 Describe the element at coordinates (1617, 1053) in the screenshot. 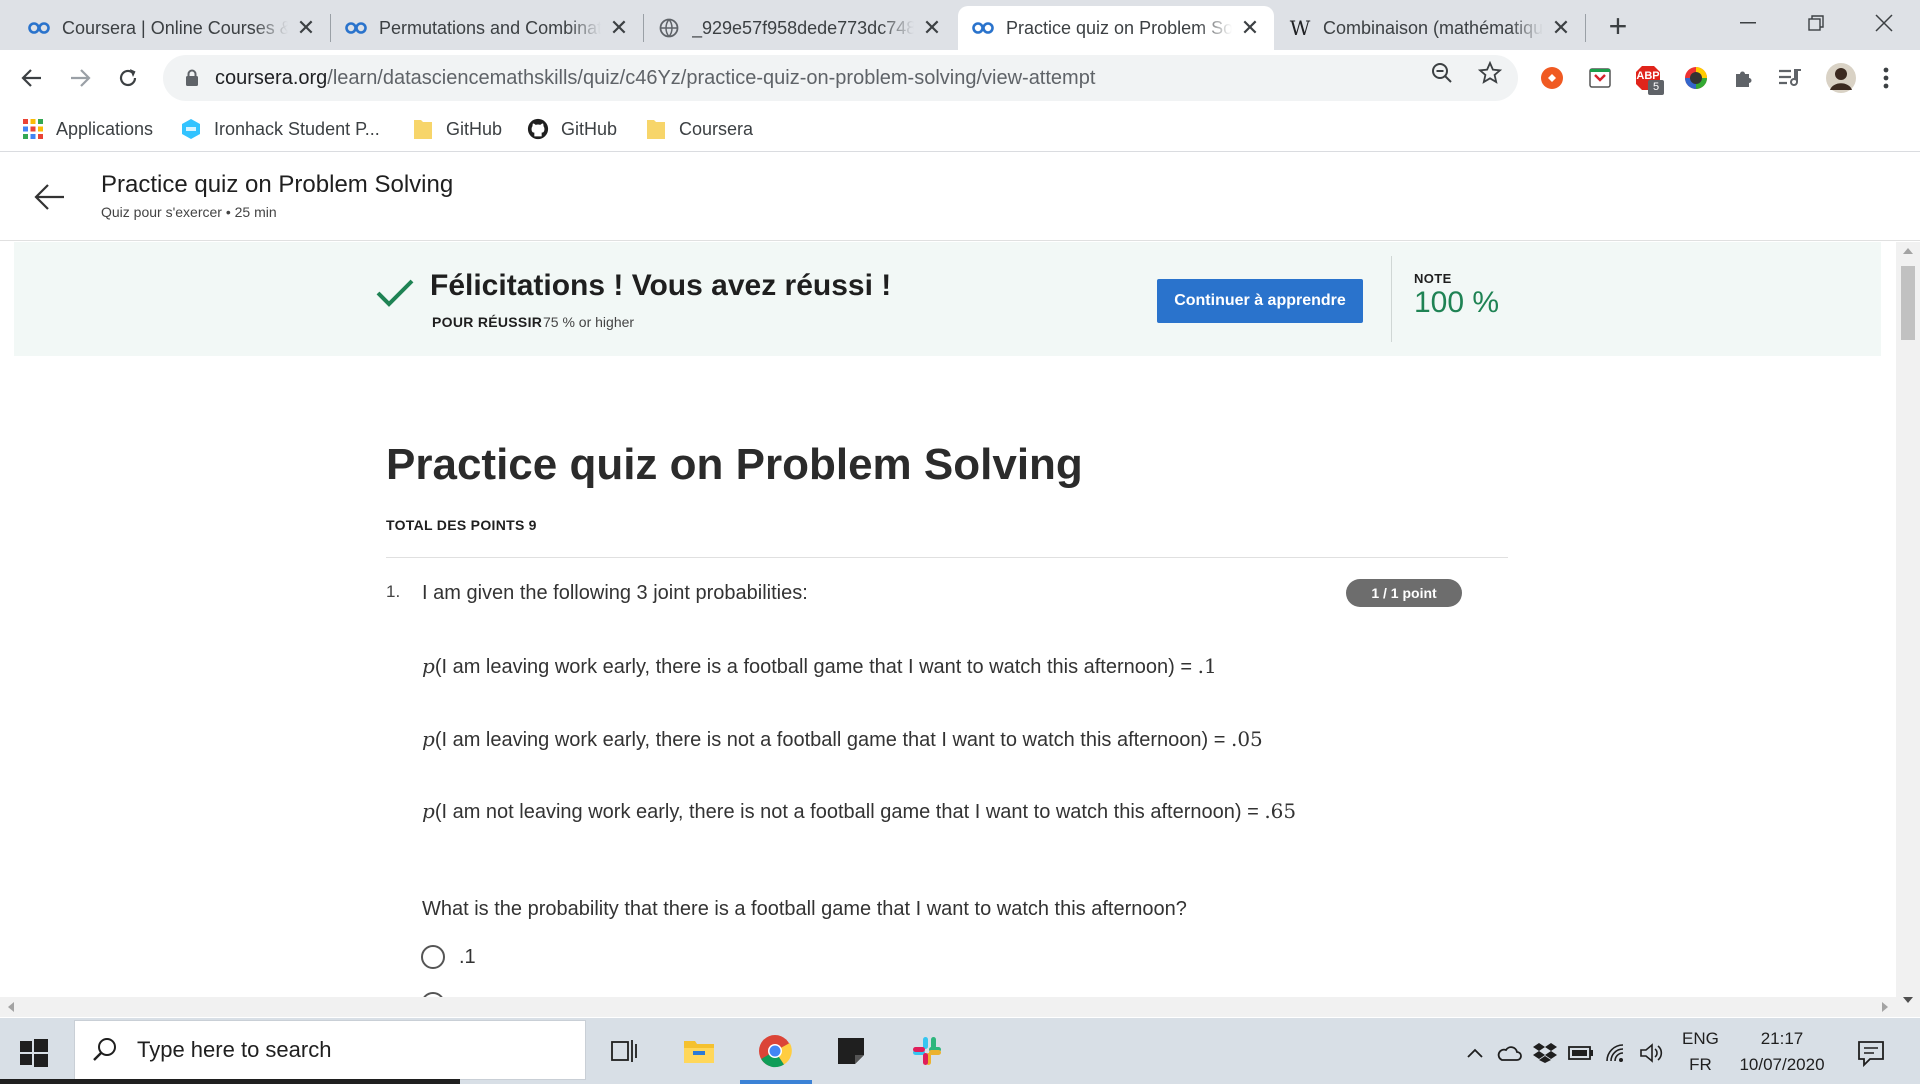

I see `wifi-icon` at that location.